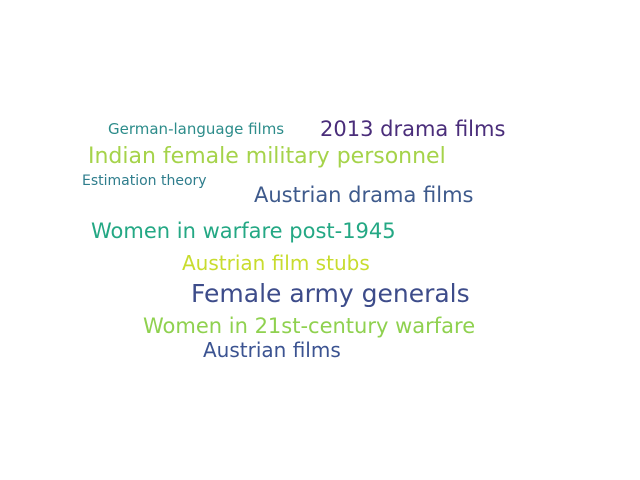 Image resolution: width=640 pixels, height=480 pixels. What do you see at coordinates (272, 350) in the screenshot?
I see `word-austrian-films: Austrian films` at bounding box center [272, 350].